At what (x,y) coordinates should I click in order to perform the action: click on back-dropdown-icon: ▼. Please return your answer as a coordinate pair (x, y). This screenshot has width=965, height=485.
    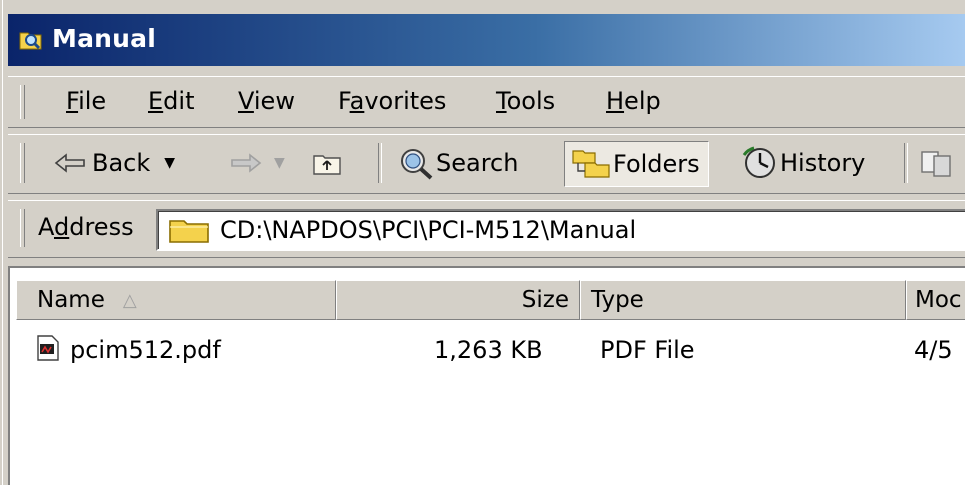
    Looking at the image, I should click on (169, 163).